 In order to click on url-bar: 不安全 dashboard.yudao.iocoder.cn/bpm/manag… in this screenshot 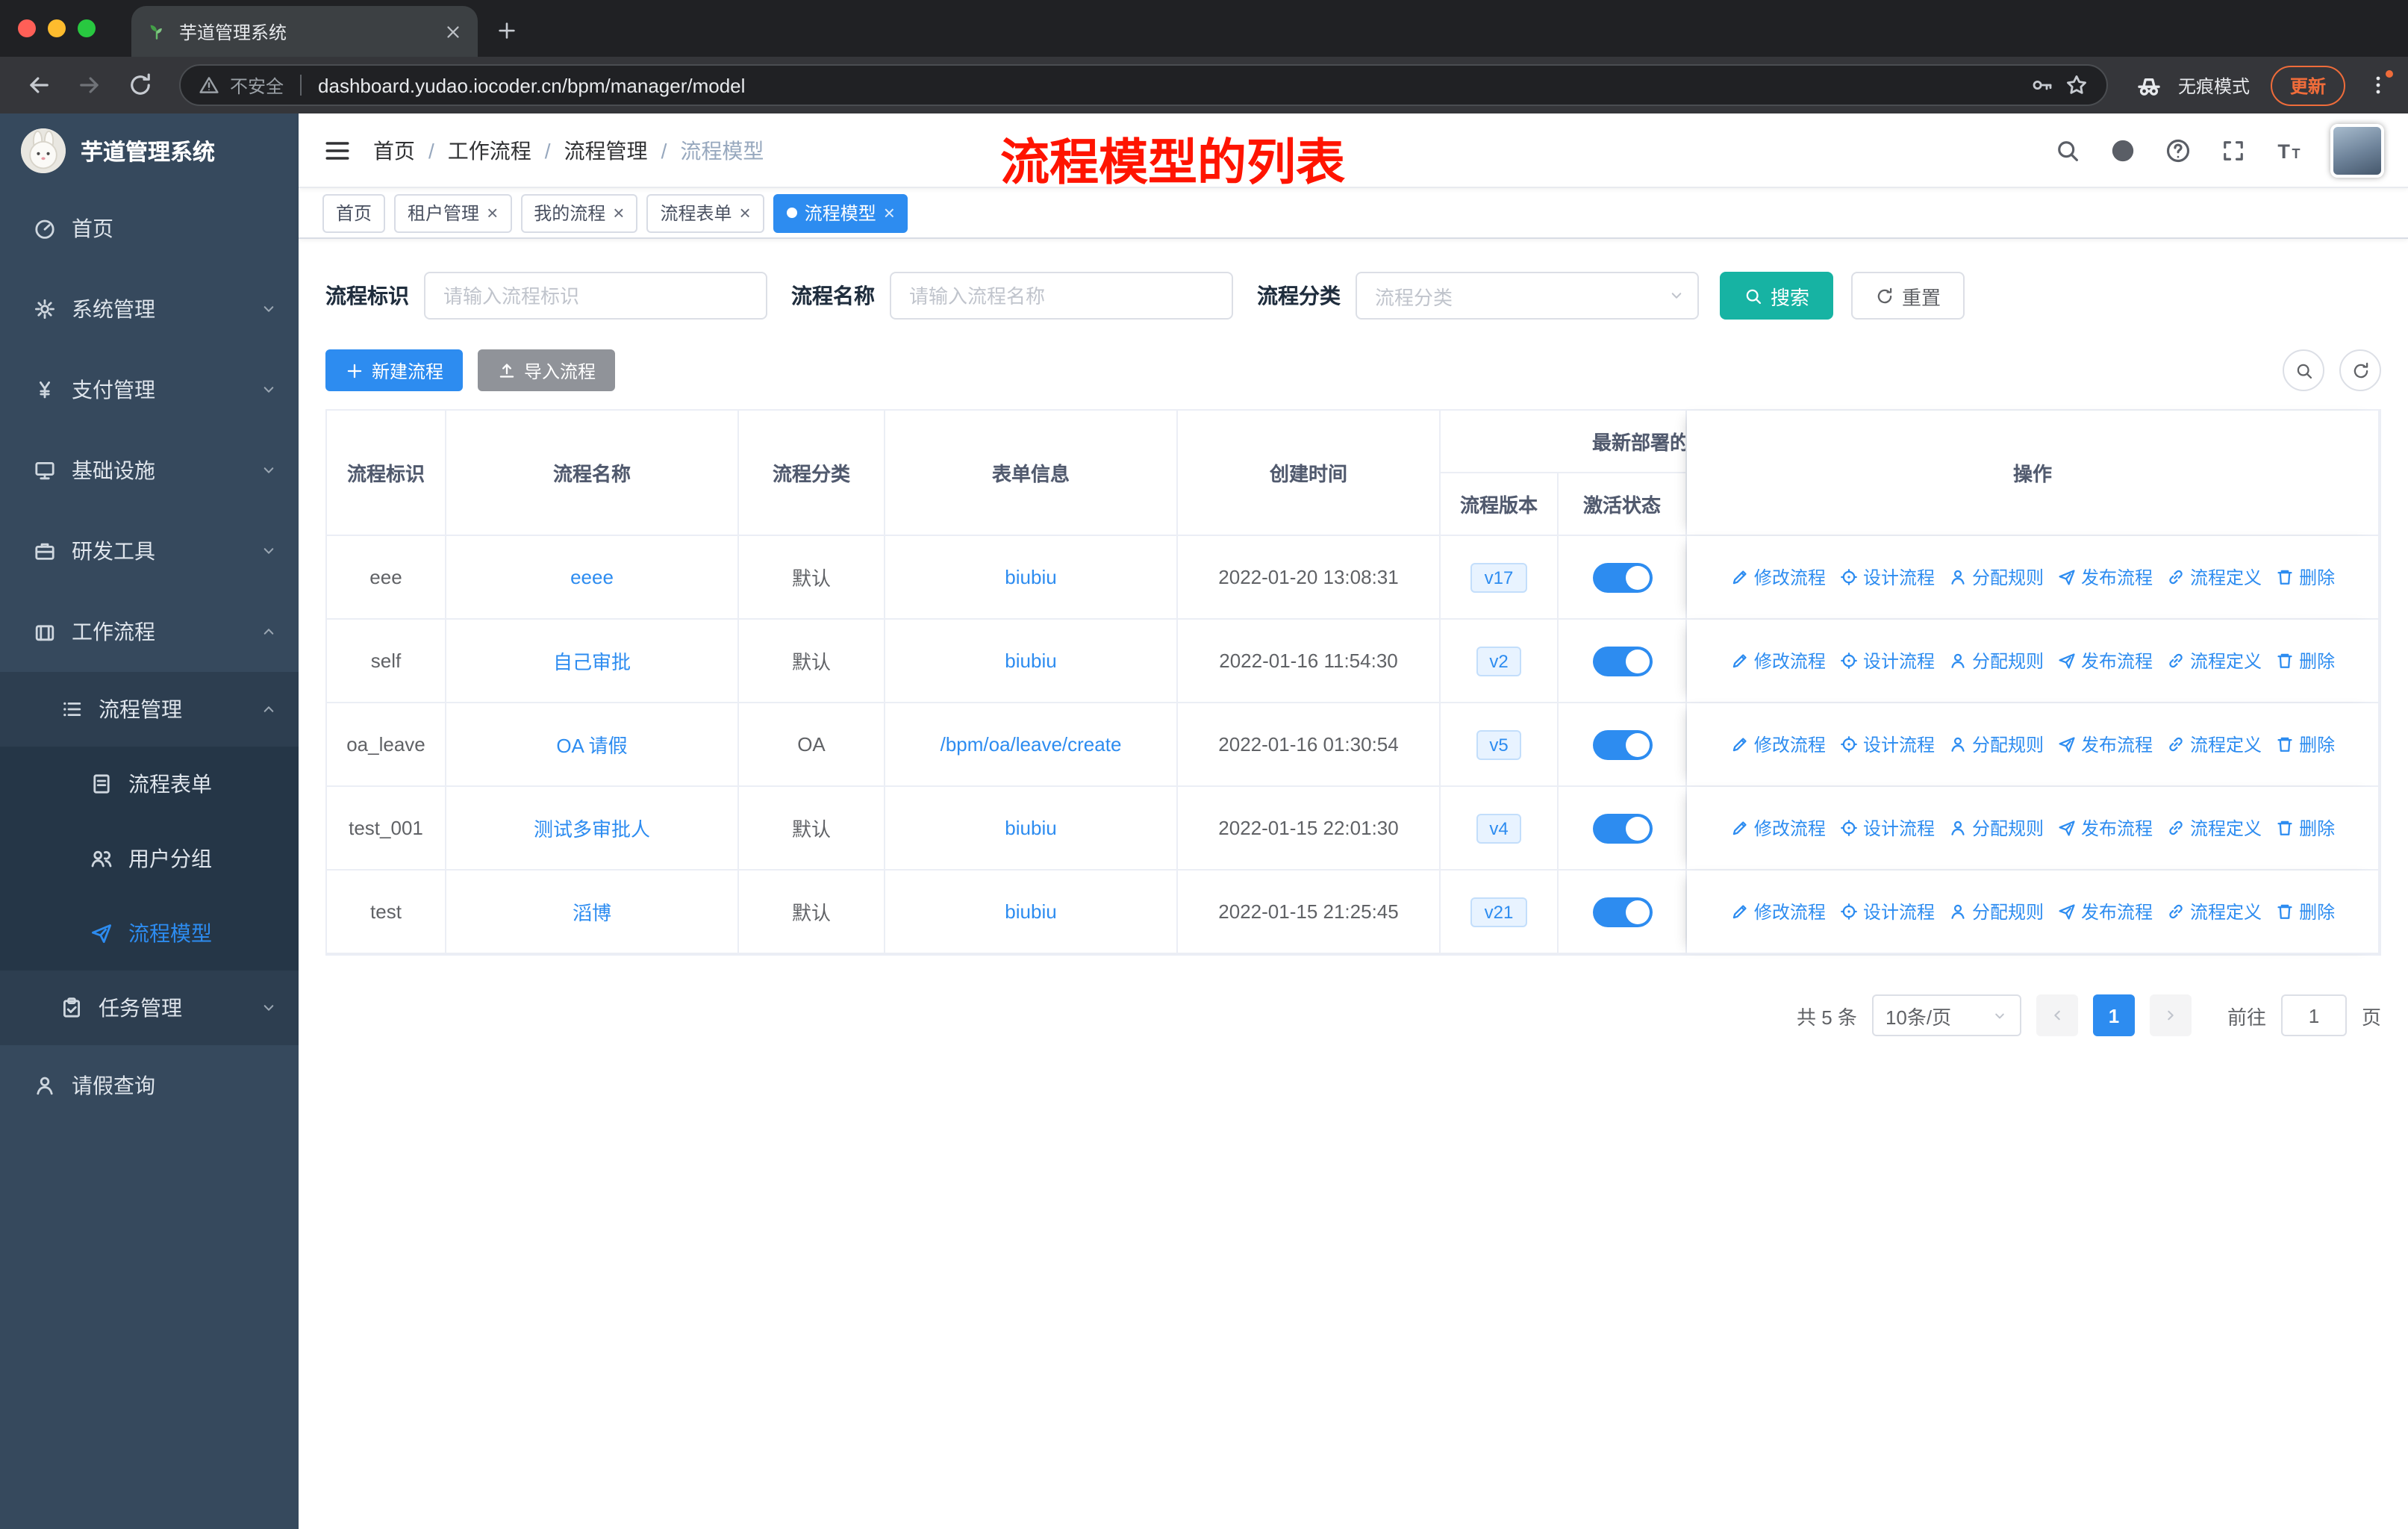, I will do `click(1143, 85)`.